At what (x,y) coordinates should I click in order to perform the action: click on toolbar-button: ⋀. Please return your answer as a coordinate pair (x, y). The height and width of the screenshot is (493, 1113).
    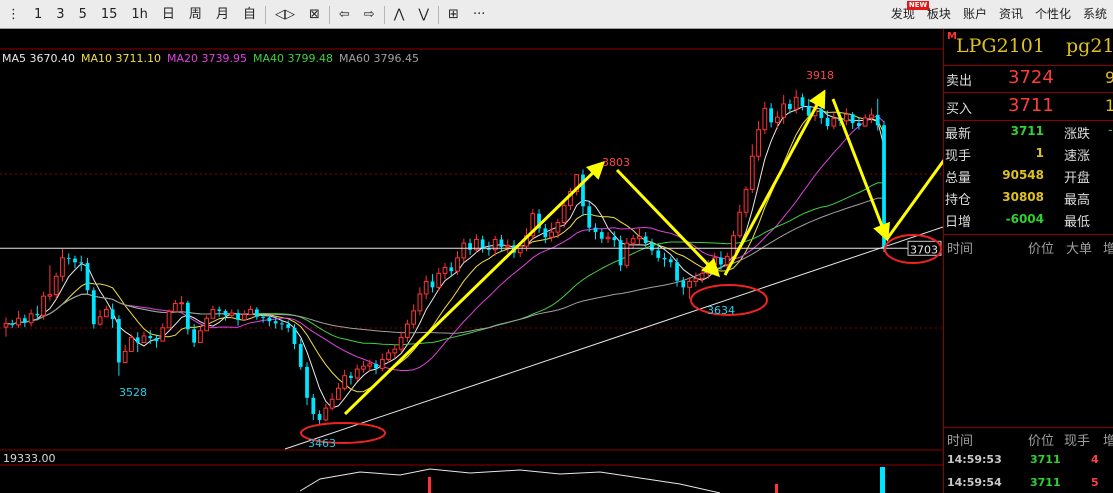
    Looking at the image, I should click on (399, 14).